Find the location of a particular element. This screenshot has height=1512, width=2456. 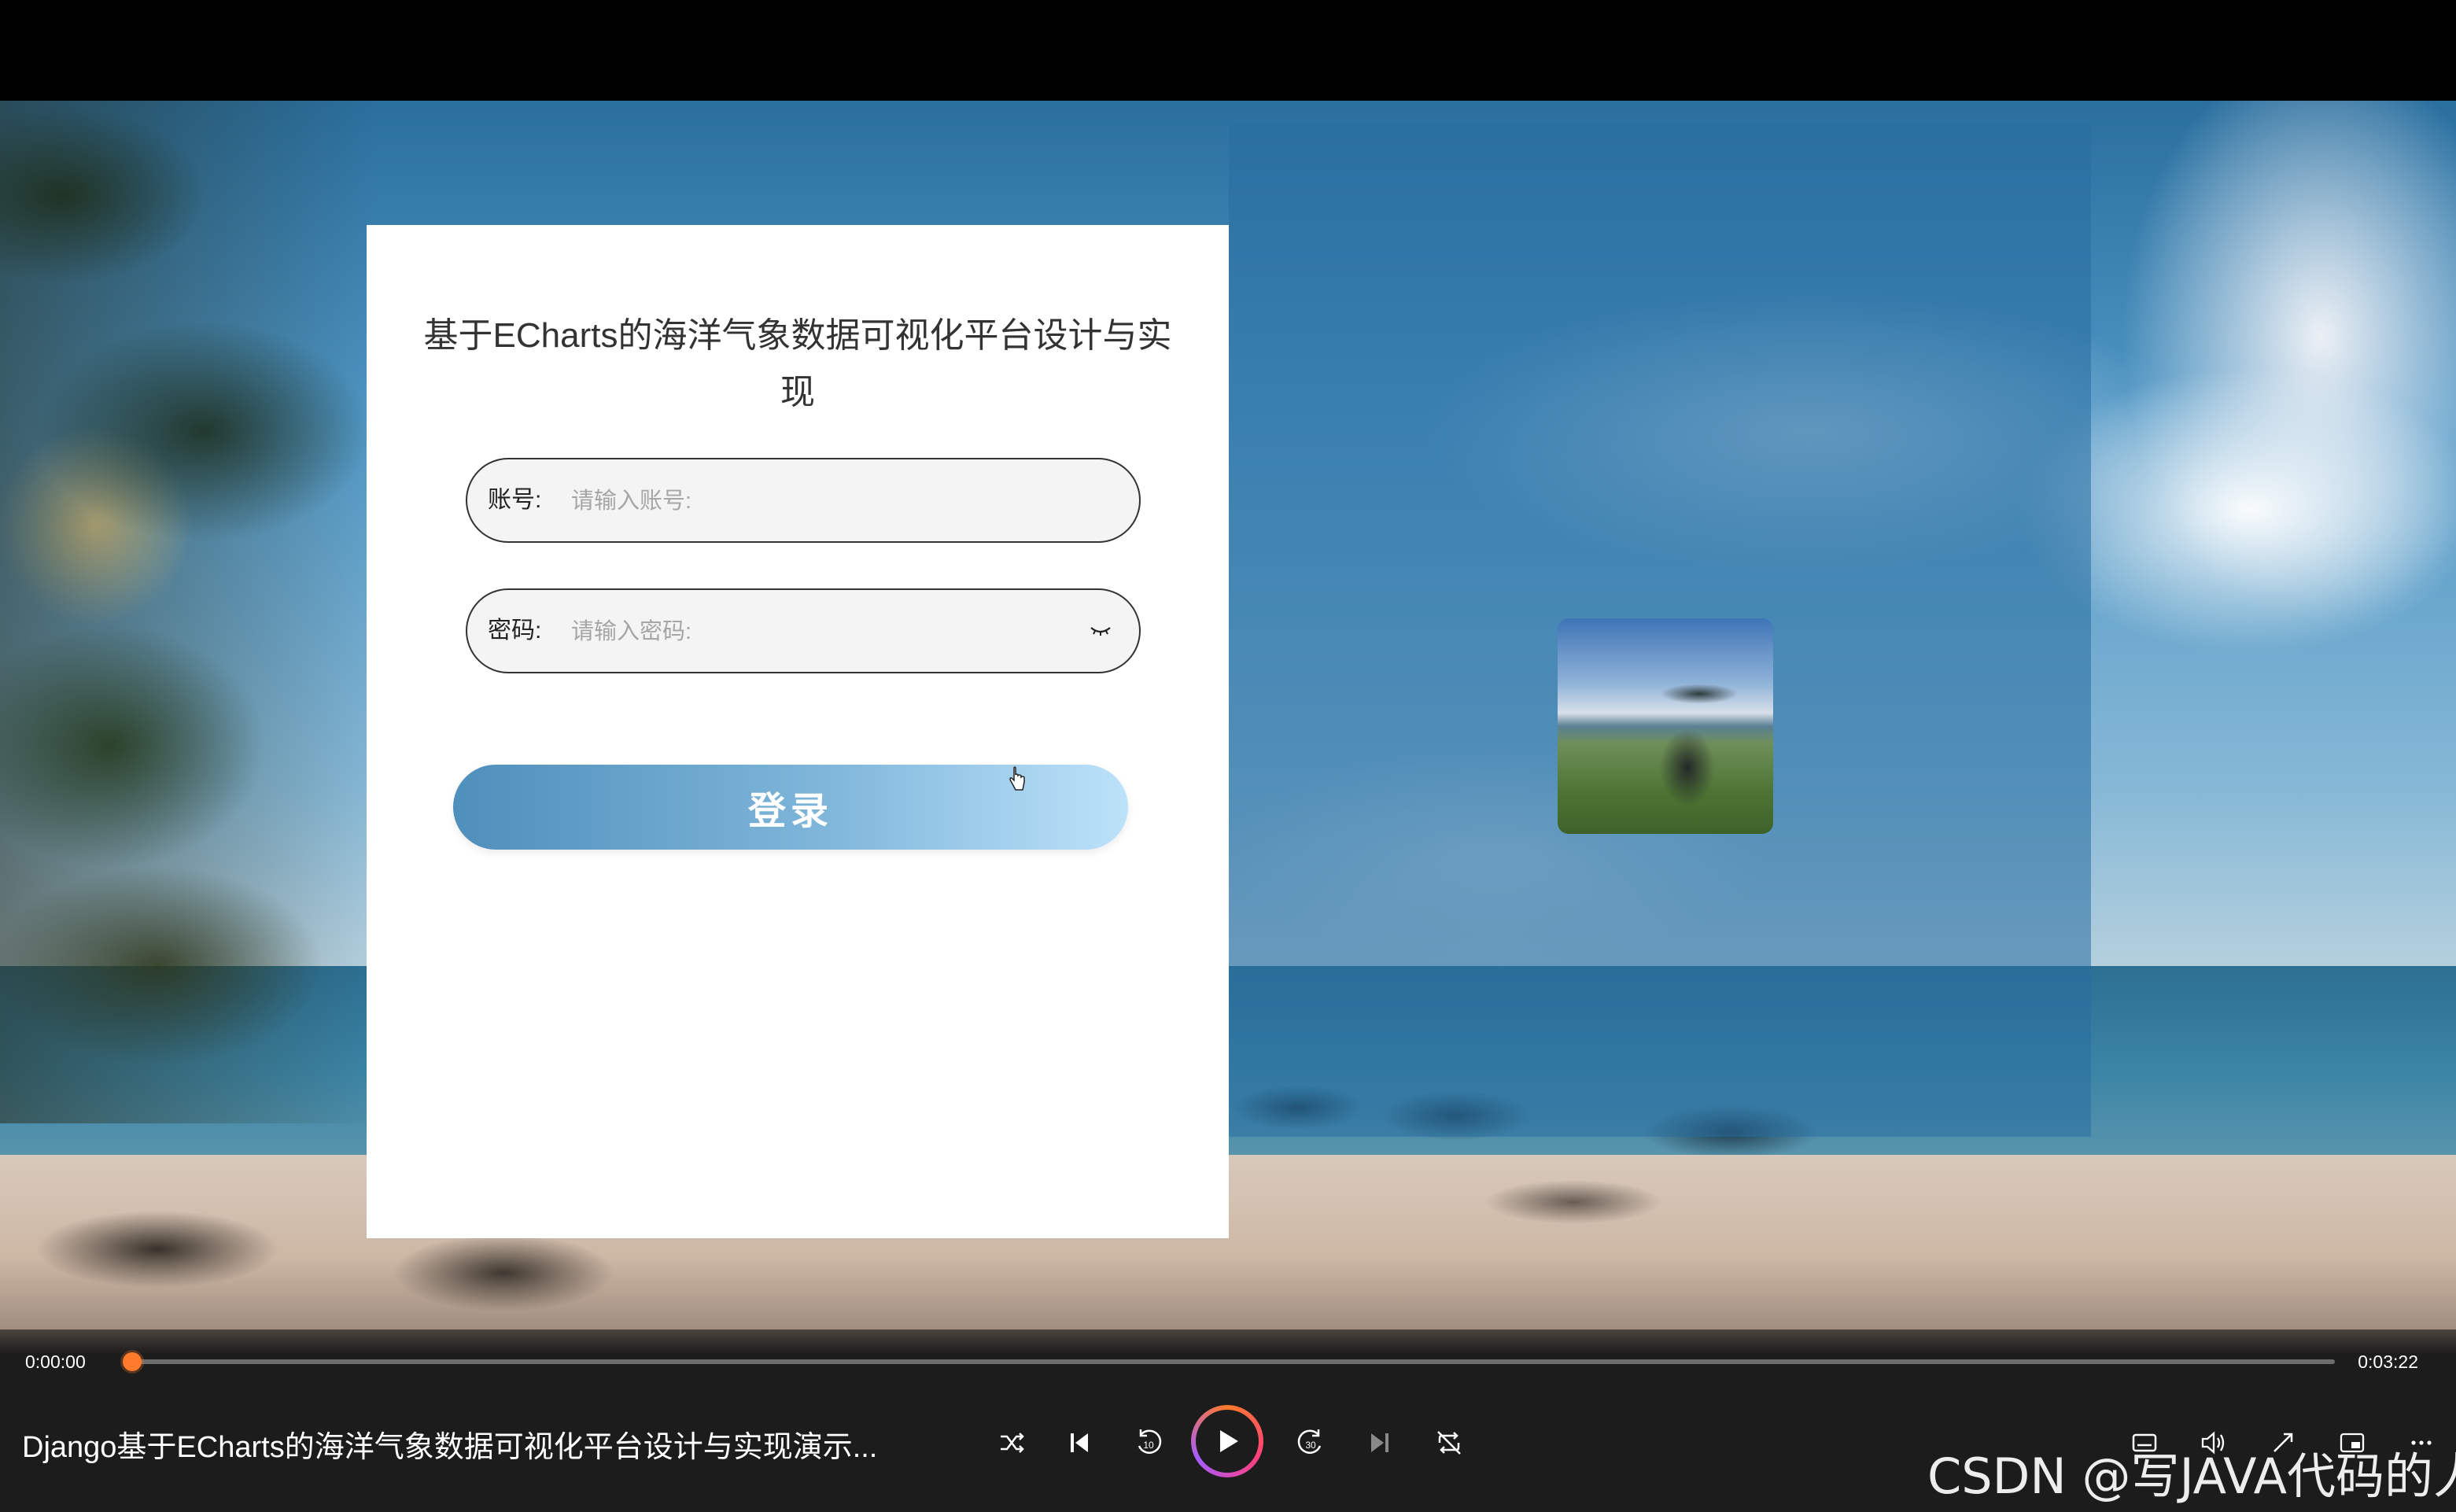

password-input is located at coordinates (807, 631).